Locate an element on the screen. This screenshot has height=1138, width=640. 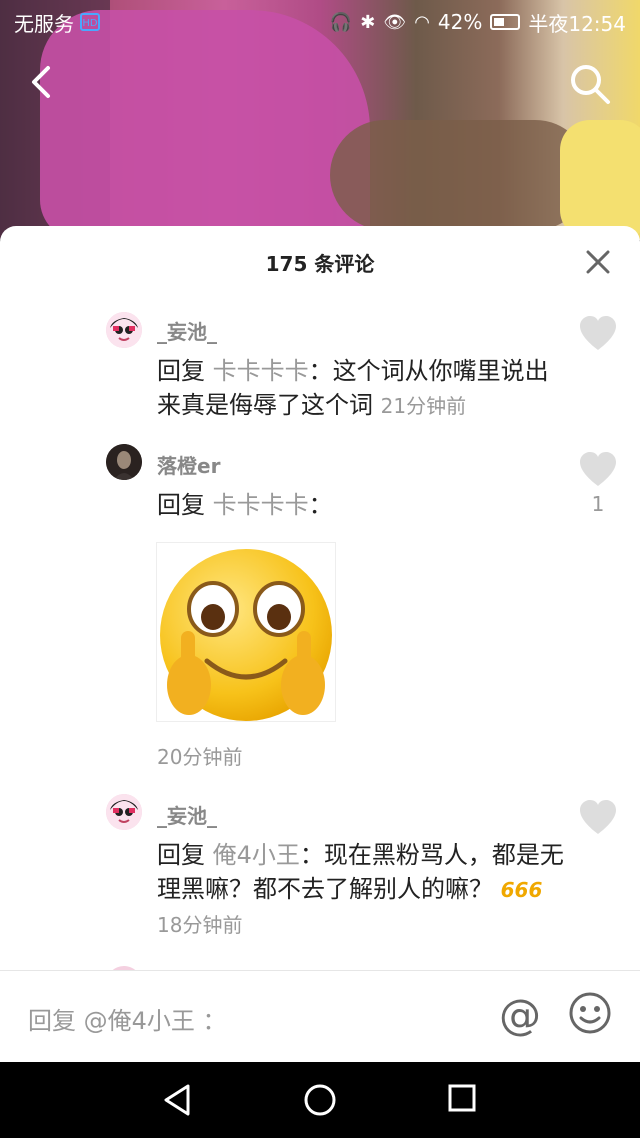
smiley-icon is located at coordinates (590, 1013).